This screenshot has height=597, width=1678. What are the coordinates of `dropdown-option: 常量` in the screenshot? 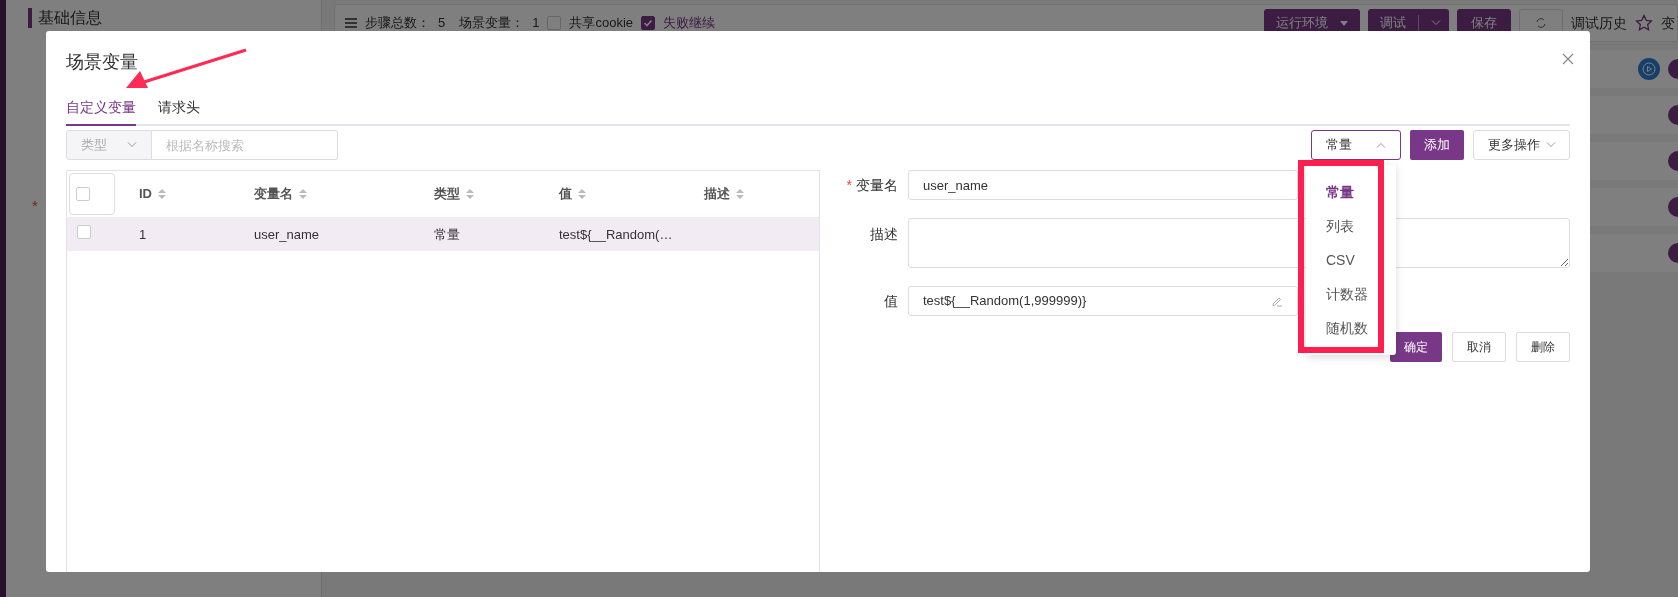 It's located at (1351, 192).